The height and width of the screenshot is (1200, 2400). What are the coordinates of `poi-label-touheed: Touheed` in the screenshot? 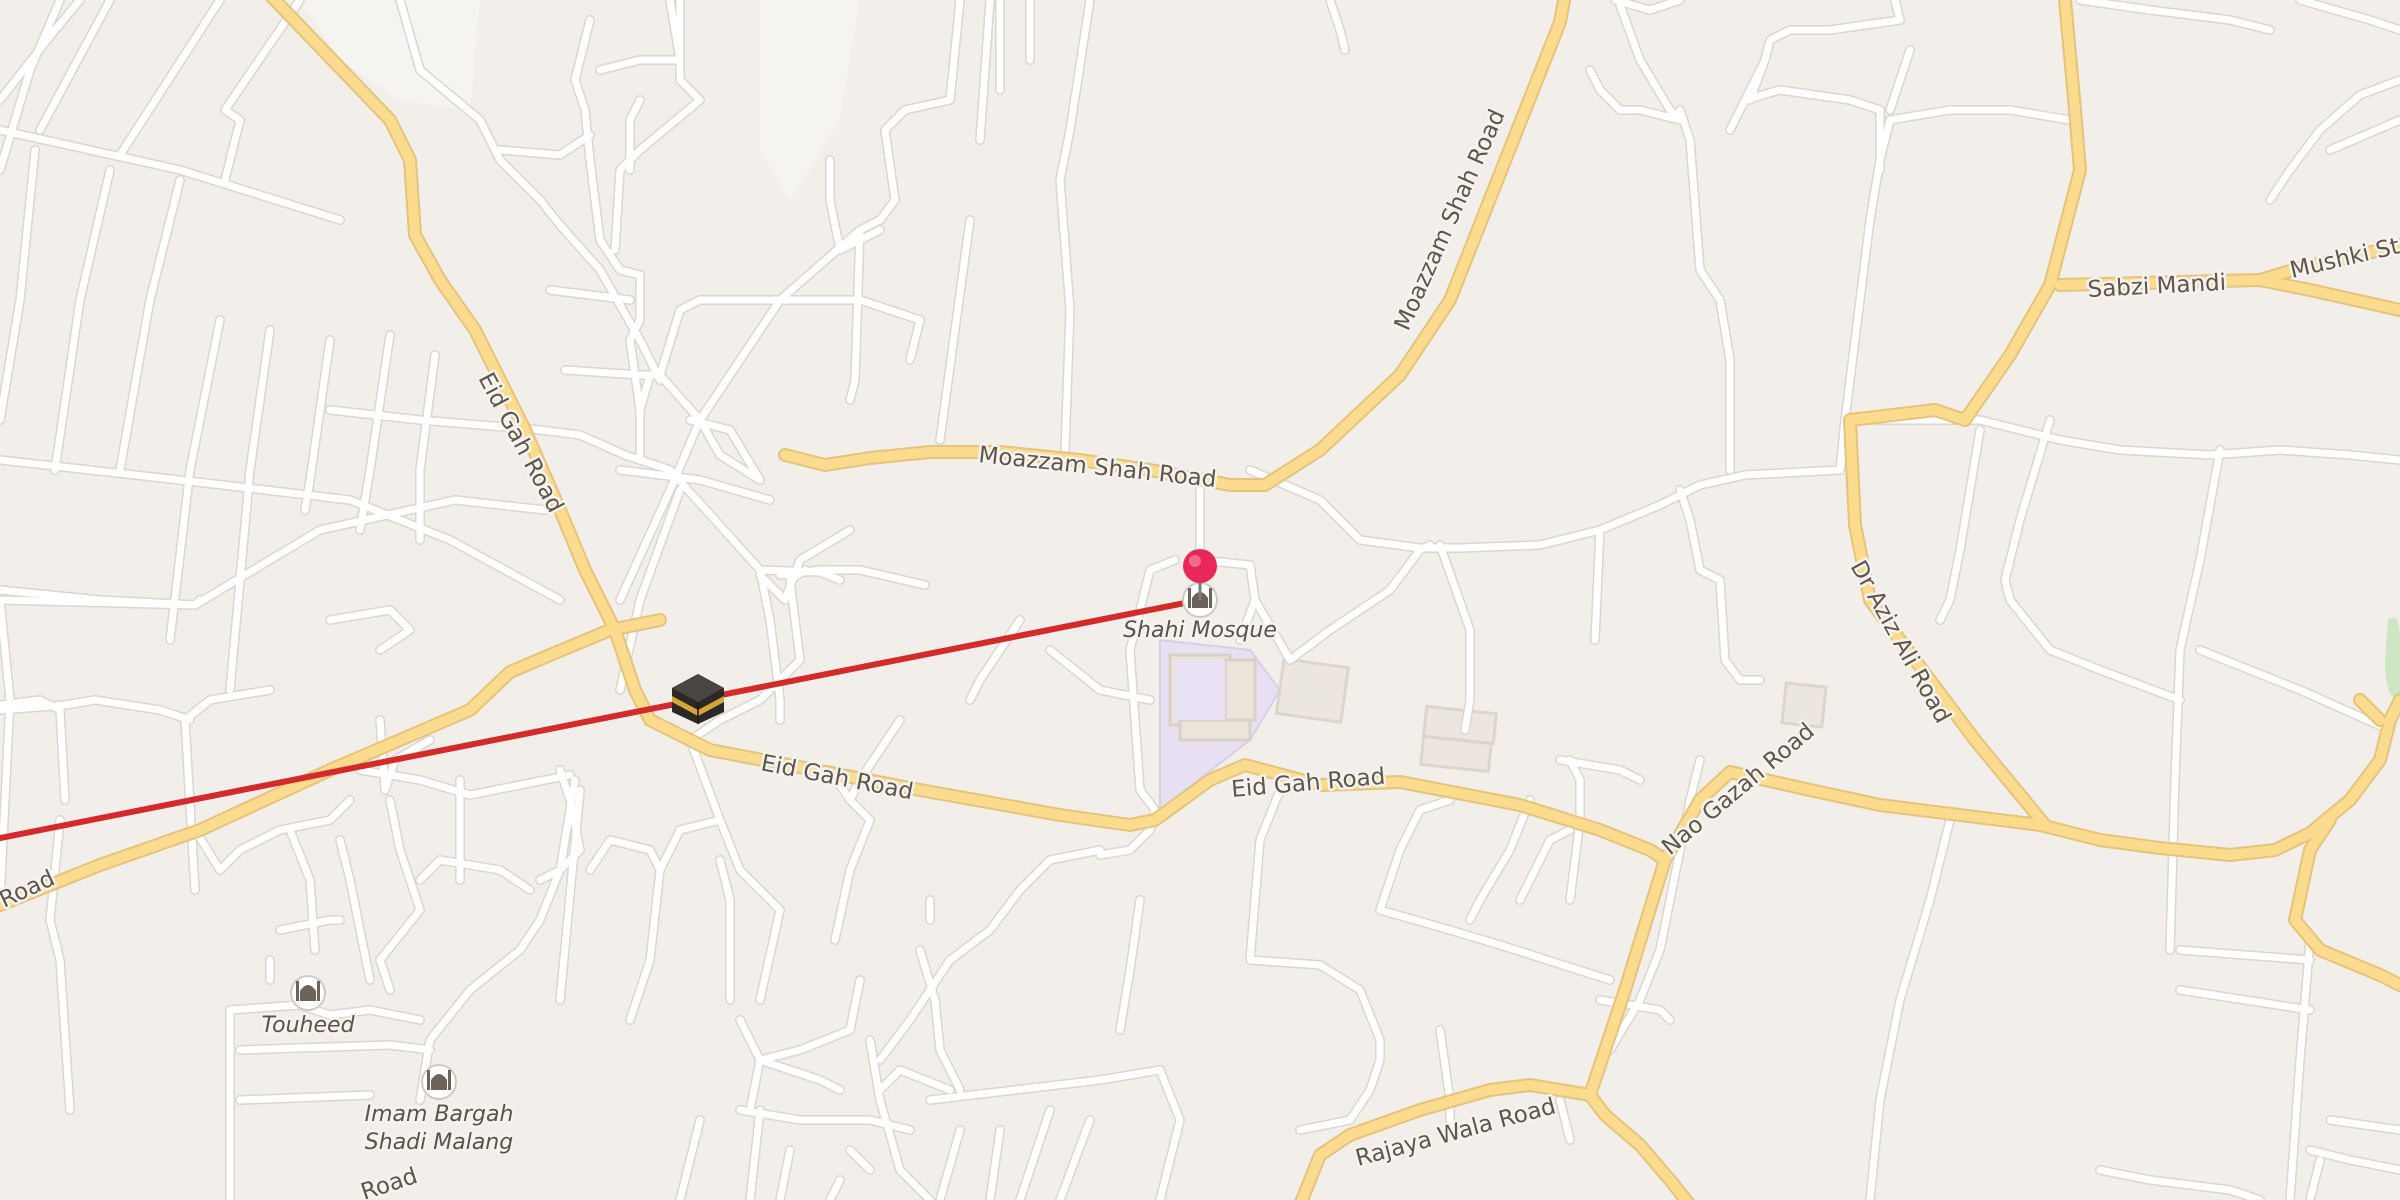 It's located at (308, 1025).